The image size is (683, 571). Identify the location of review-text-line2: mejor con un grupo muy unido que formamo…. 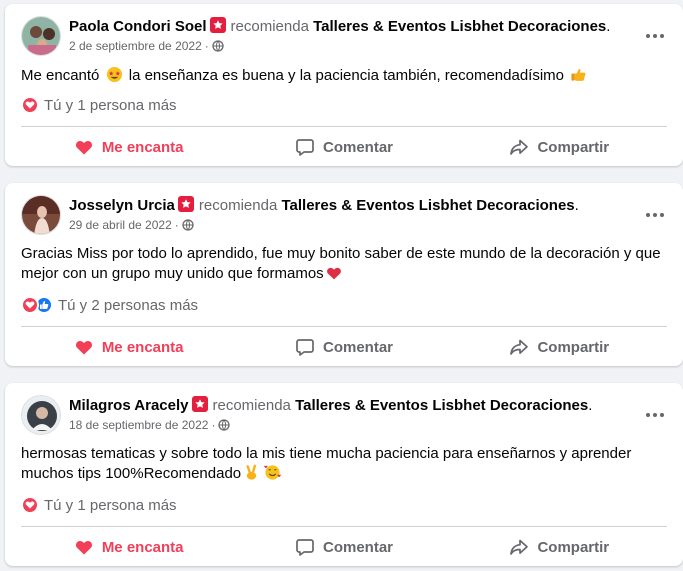
(172, 273).